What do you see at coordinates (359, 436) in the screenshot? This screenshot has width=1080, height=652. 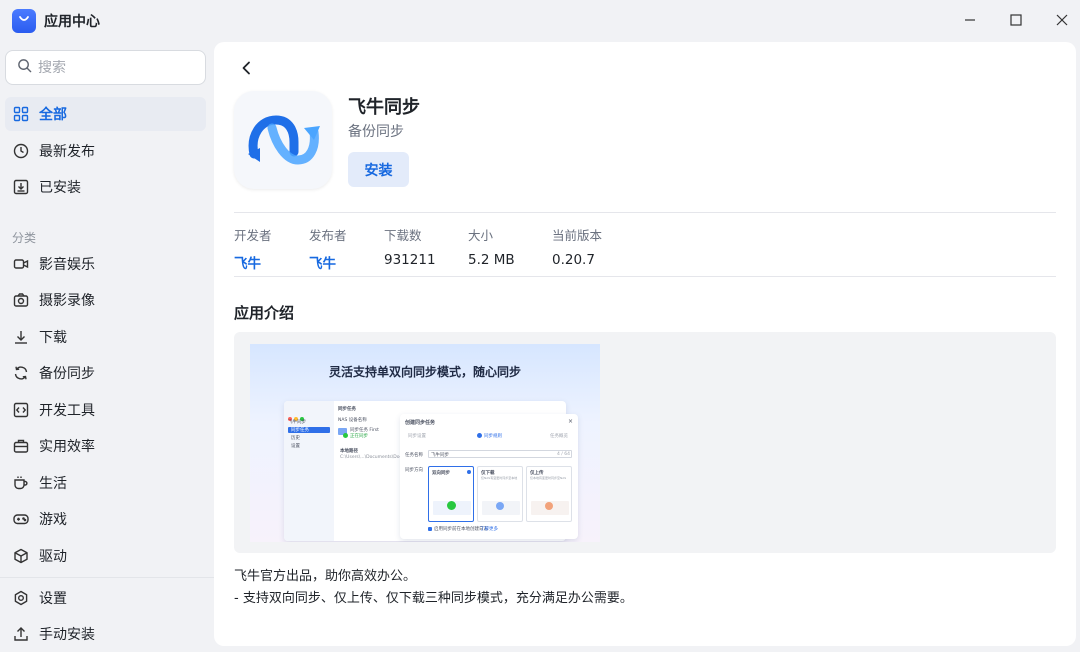 I see `mock-task-status: 正在同步` at bounding box center [359, 436].